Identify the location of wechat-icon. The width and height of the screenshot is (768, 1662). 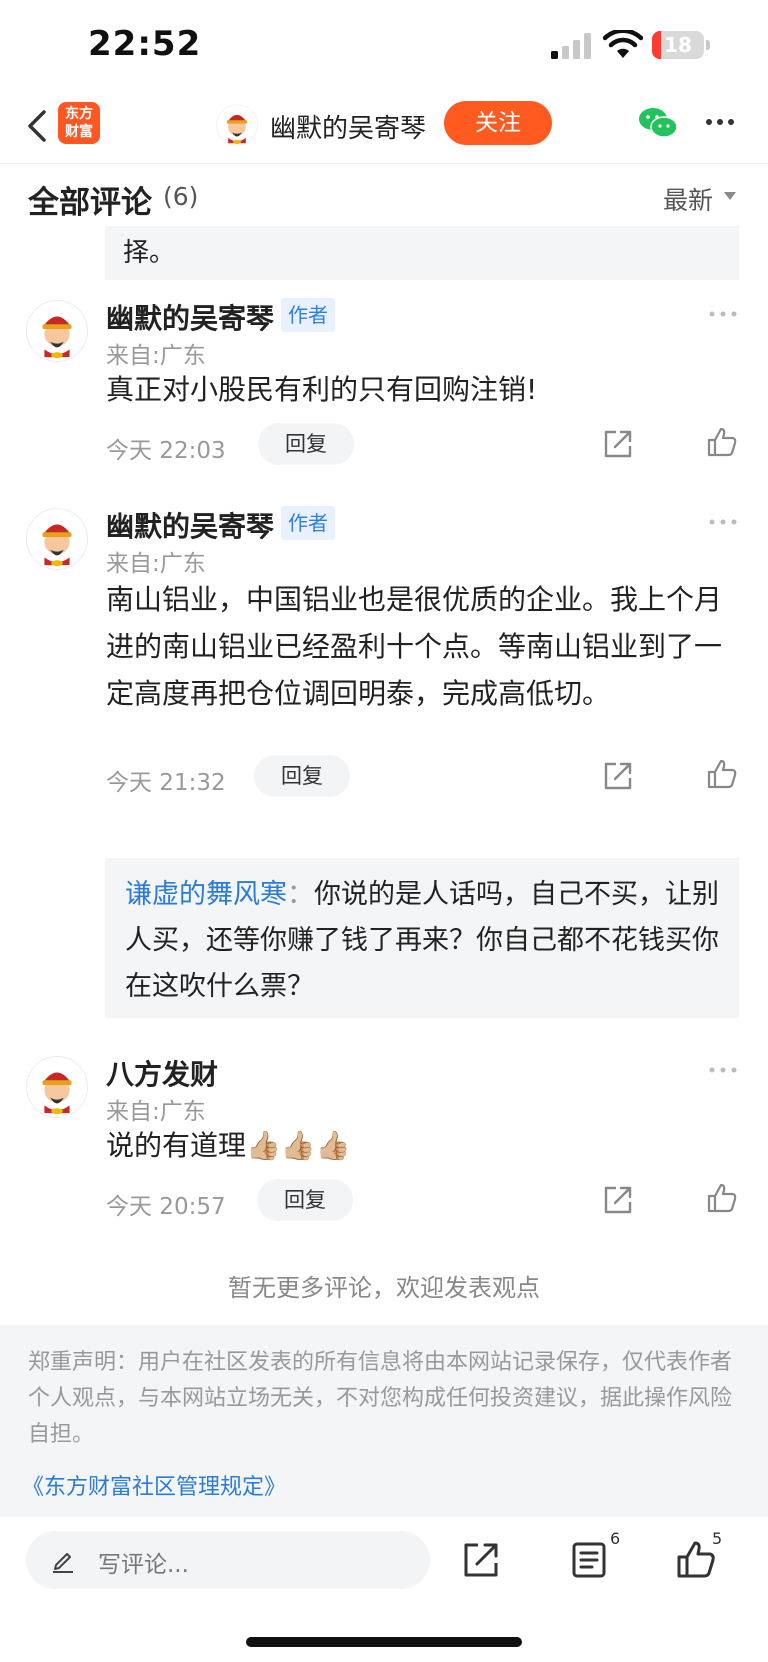
(658, 123).